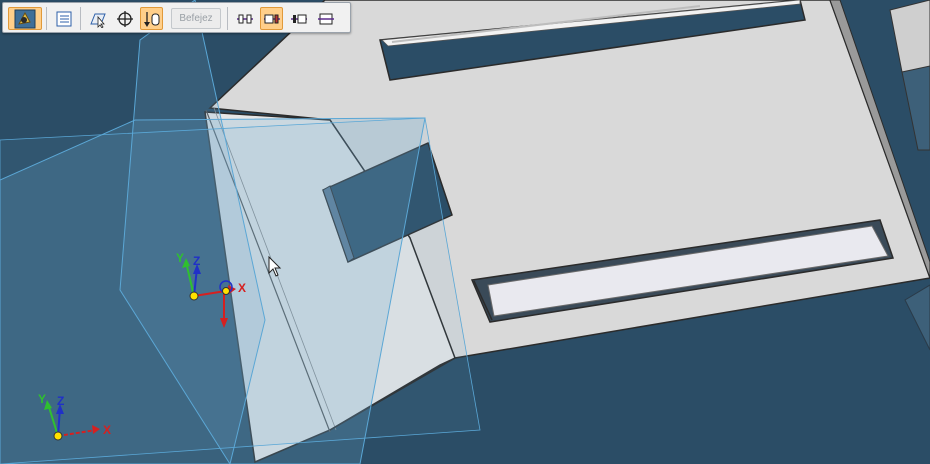 This screenshot has height=464, width=930. I want to click on align-right-icon, so click(271, 18).